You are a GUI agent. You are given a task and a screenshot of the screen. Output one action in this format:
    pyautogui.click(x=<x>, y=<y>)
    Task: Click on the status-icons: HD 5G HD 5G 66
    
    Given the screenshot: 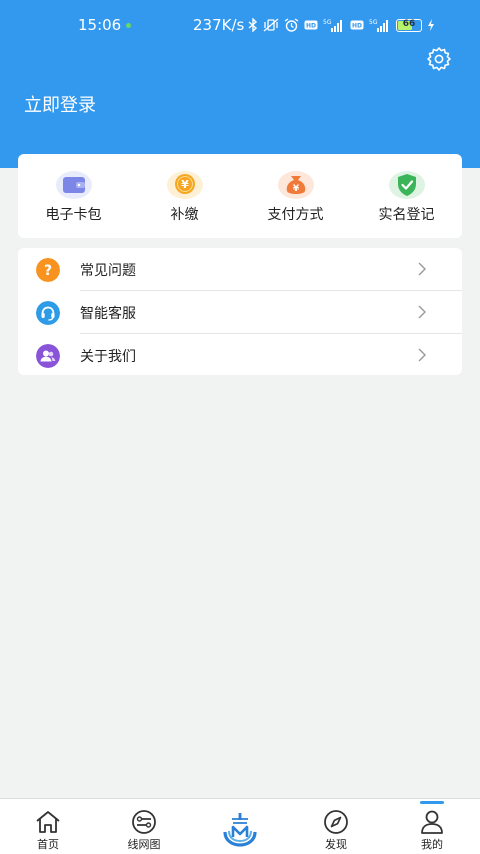 What is the action you would take?
    pyautogui.click(x=341, y=25)
    